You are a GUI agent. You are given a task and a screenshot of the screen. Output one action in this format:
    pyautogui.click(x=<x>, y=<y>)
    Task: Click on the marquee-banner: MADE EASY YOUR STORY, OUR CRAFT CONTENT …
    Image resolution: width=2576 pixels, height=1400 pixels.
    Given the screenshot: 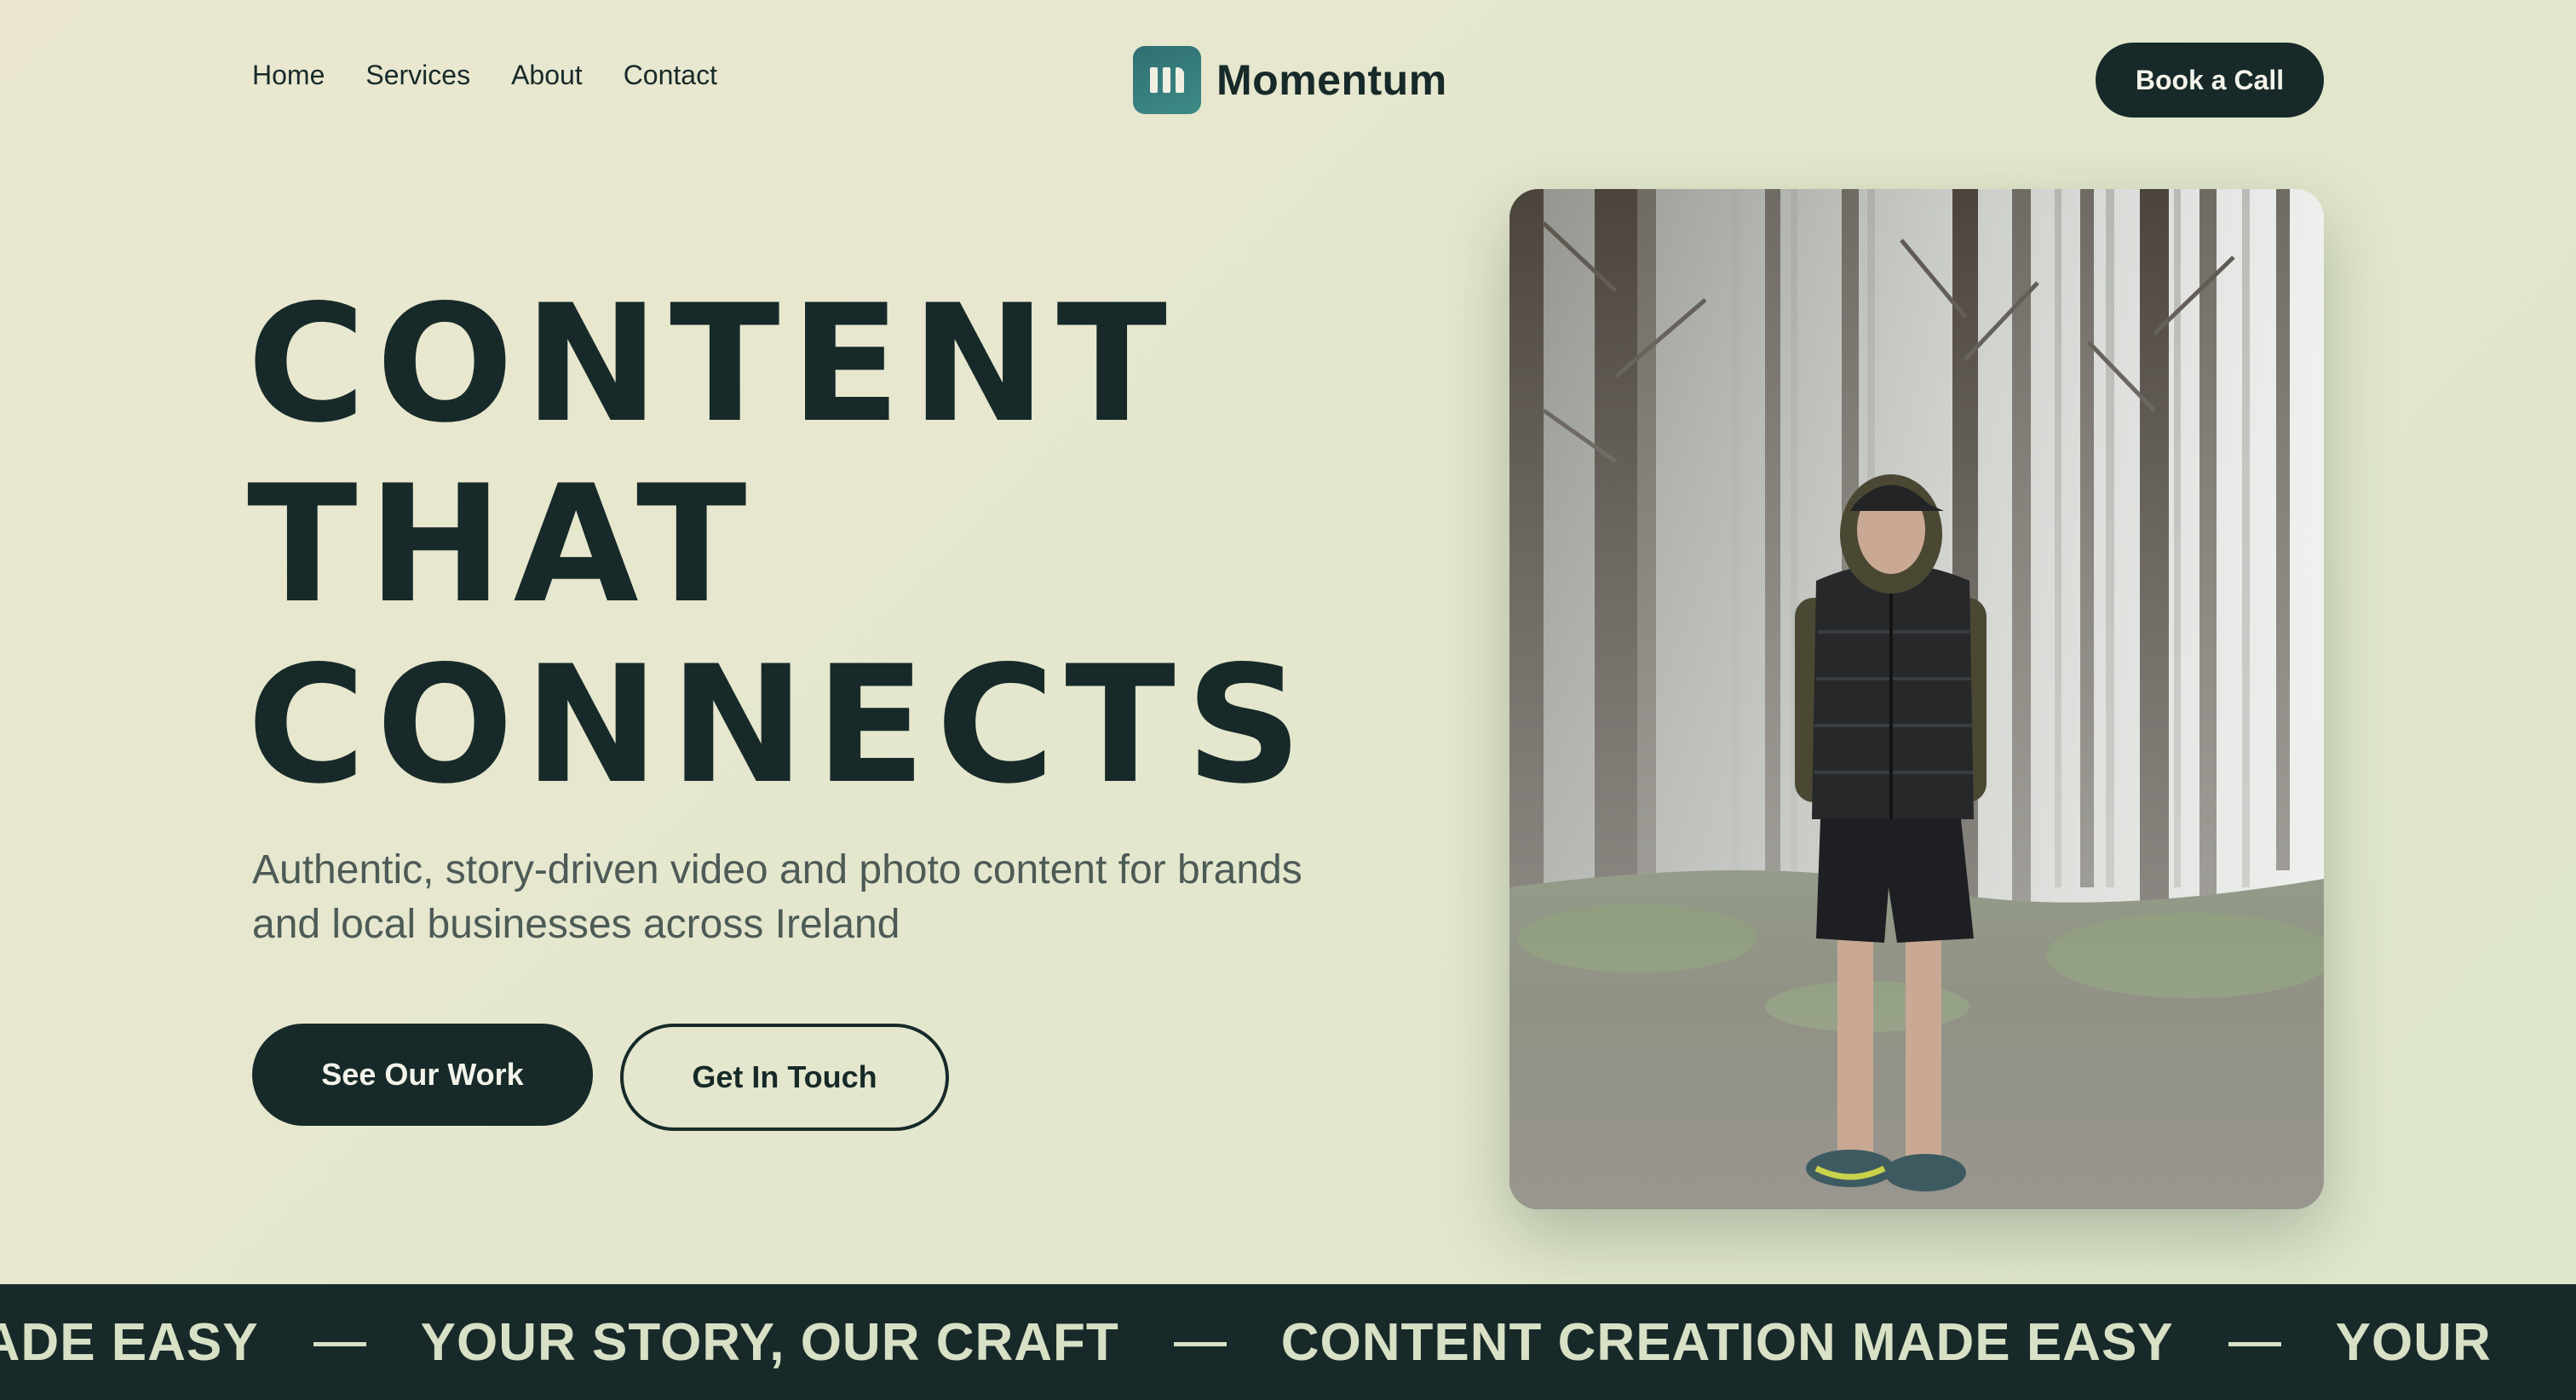 What is the action you would take?
    pyautogui.click(x=1288, y=1342)
    